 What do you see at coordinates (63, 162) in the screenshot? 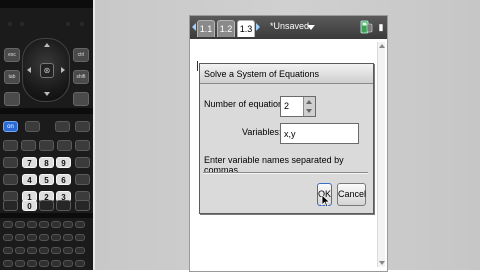
I see `number-key: 9` at bounding box center [63, 162].